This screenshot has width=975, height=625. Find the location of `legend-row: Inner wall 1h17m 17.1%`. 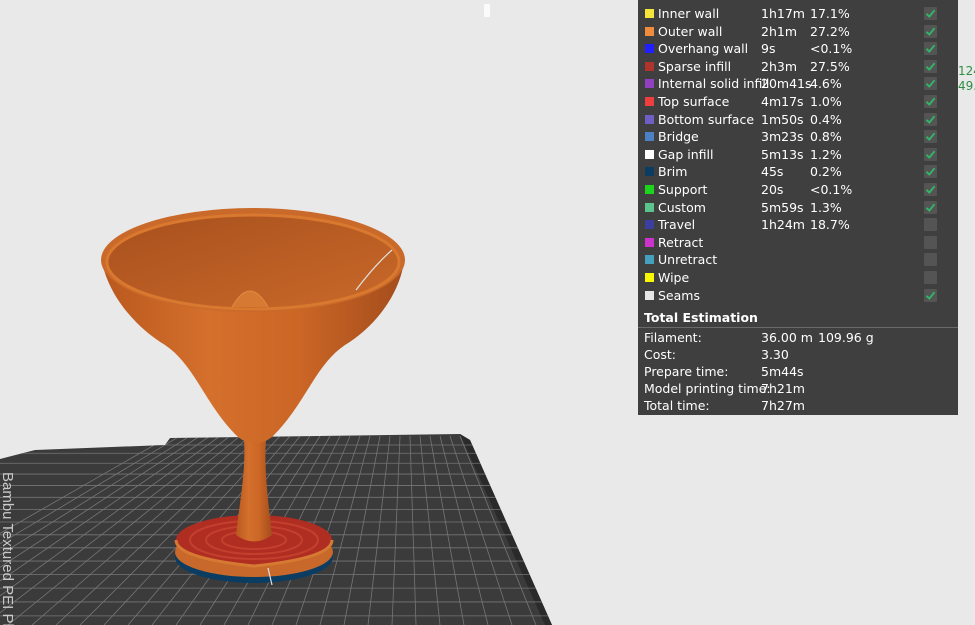

legend-row: Inner wall 1h17m 17.1% is located at coordinates (798, 14).